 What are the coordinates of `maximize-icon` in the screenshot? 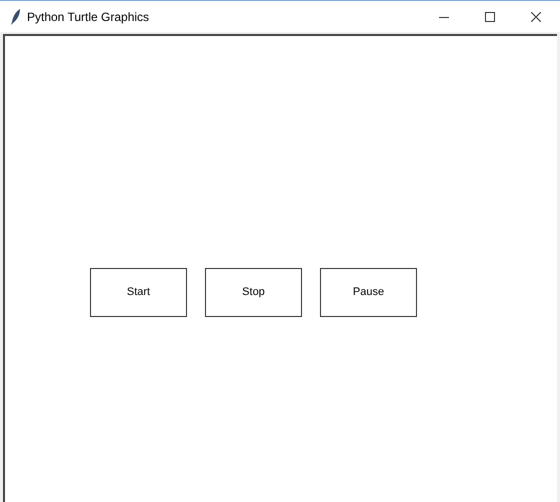 It's located at (490, 17).